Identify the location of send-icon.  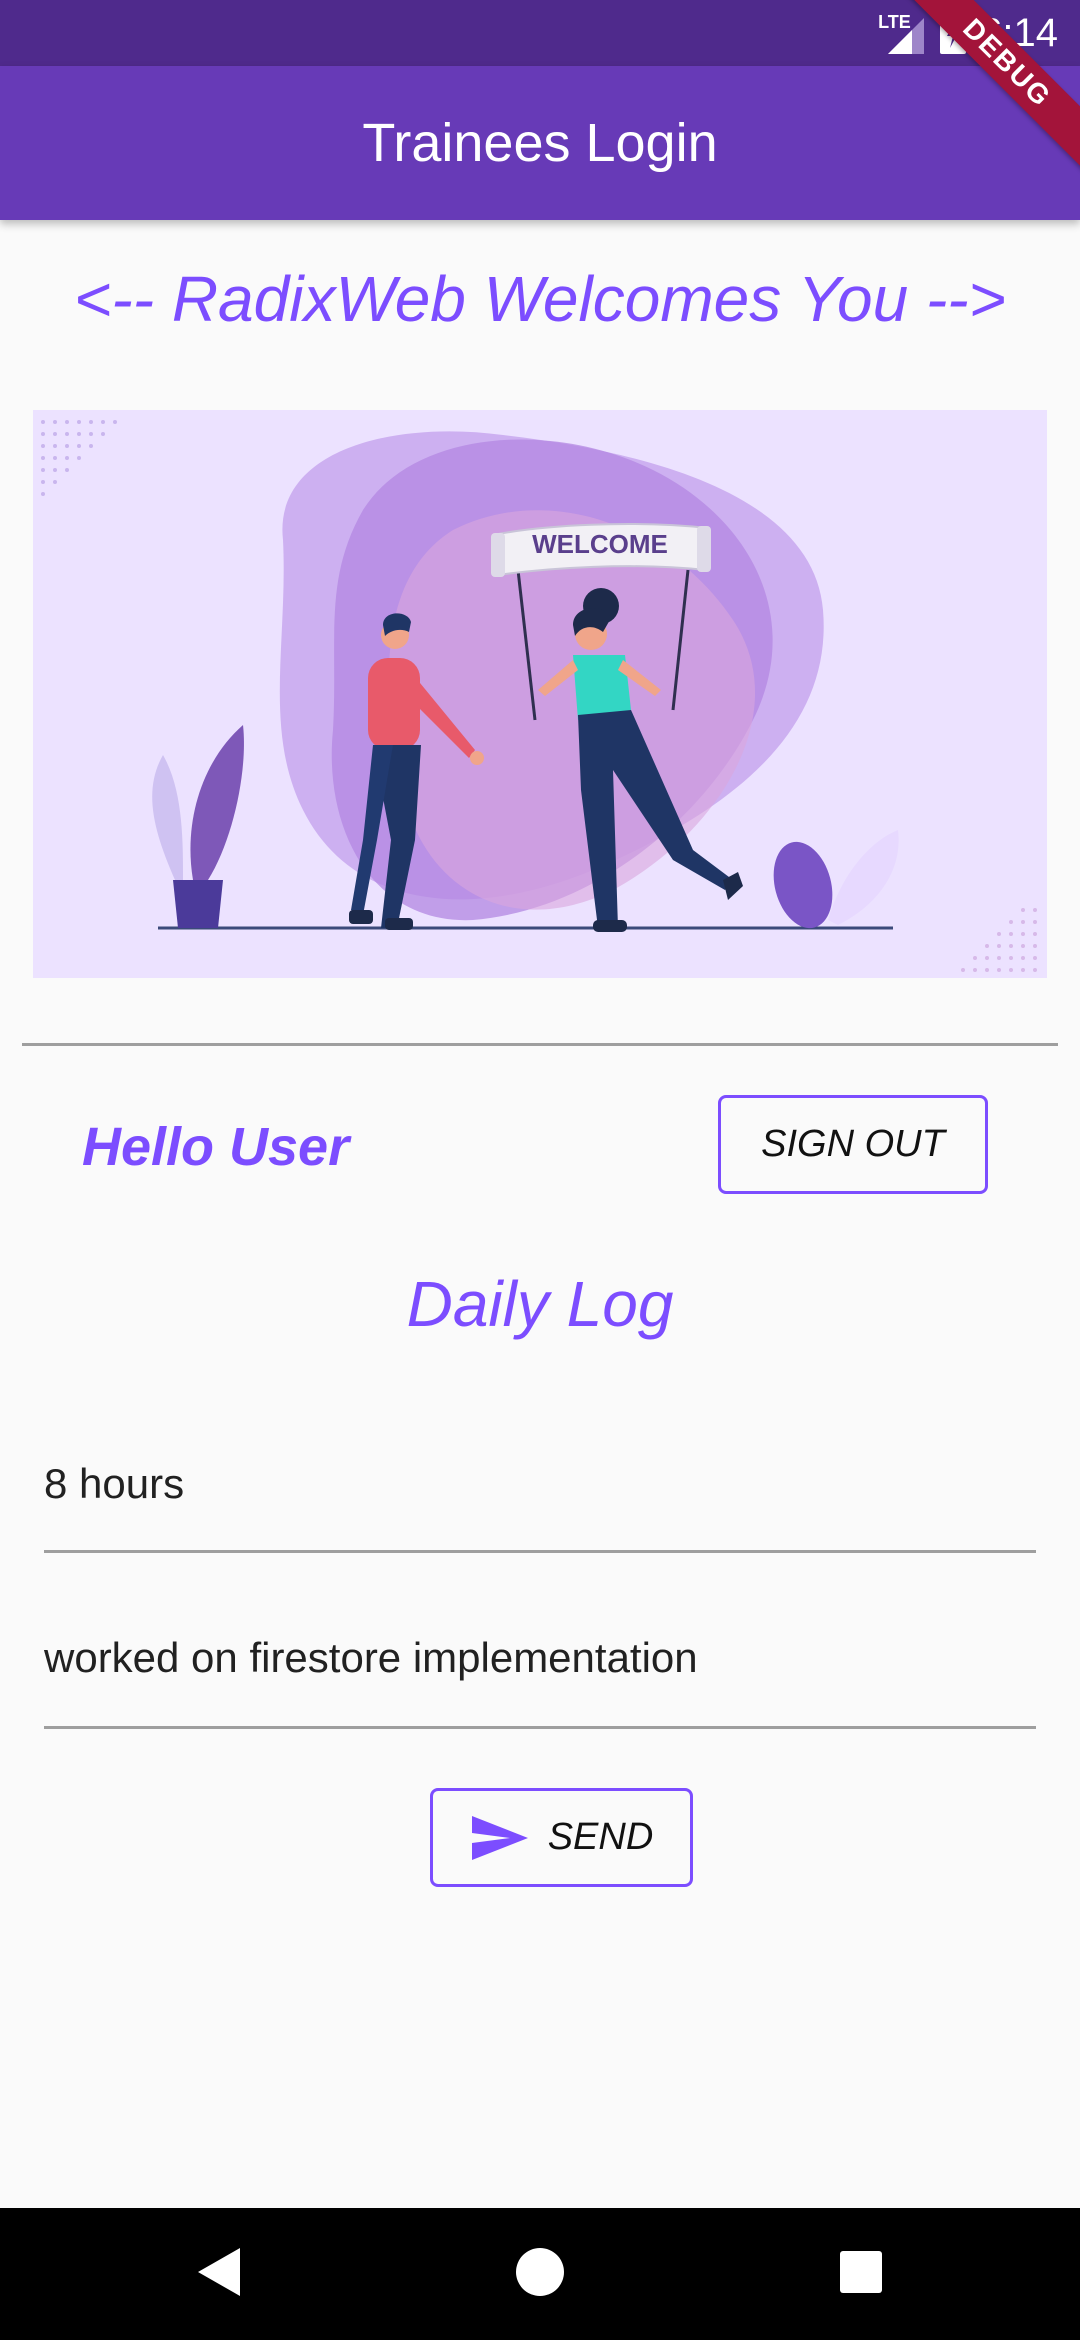
(499, 1837).